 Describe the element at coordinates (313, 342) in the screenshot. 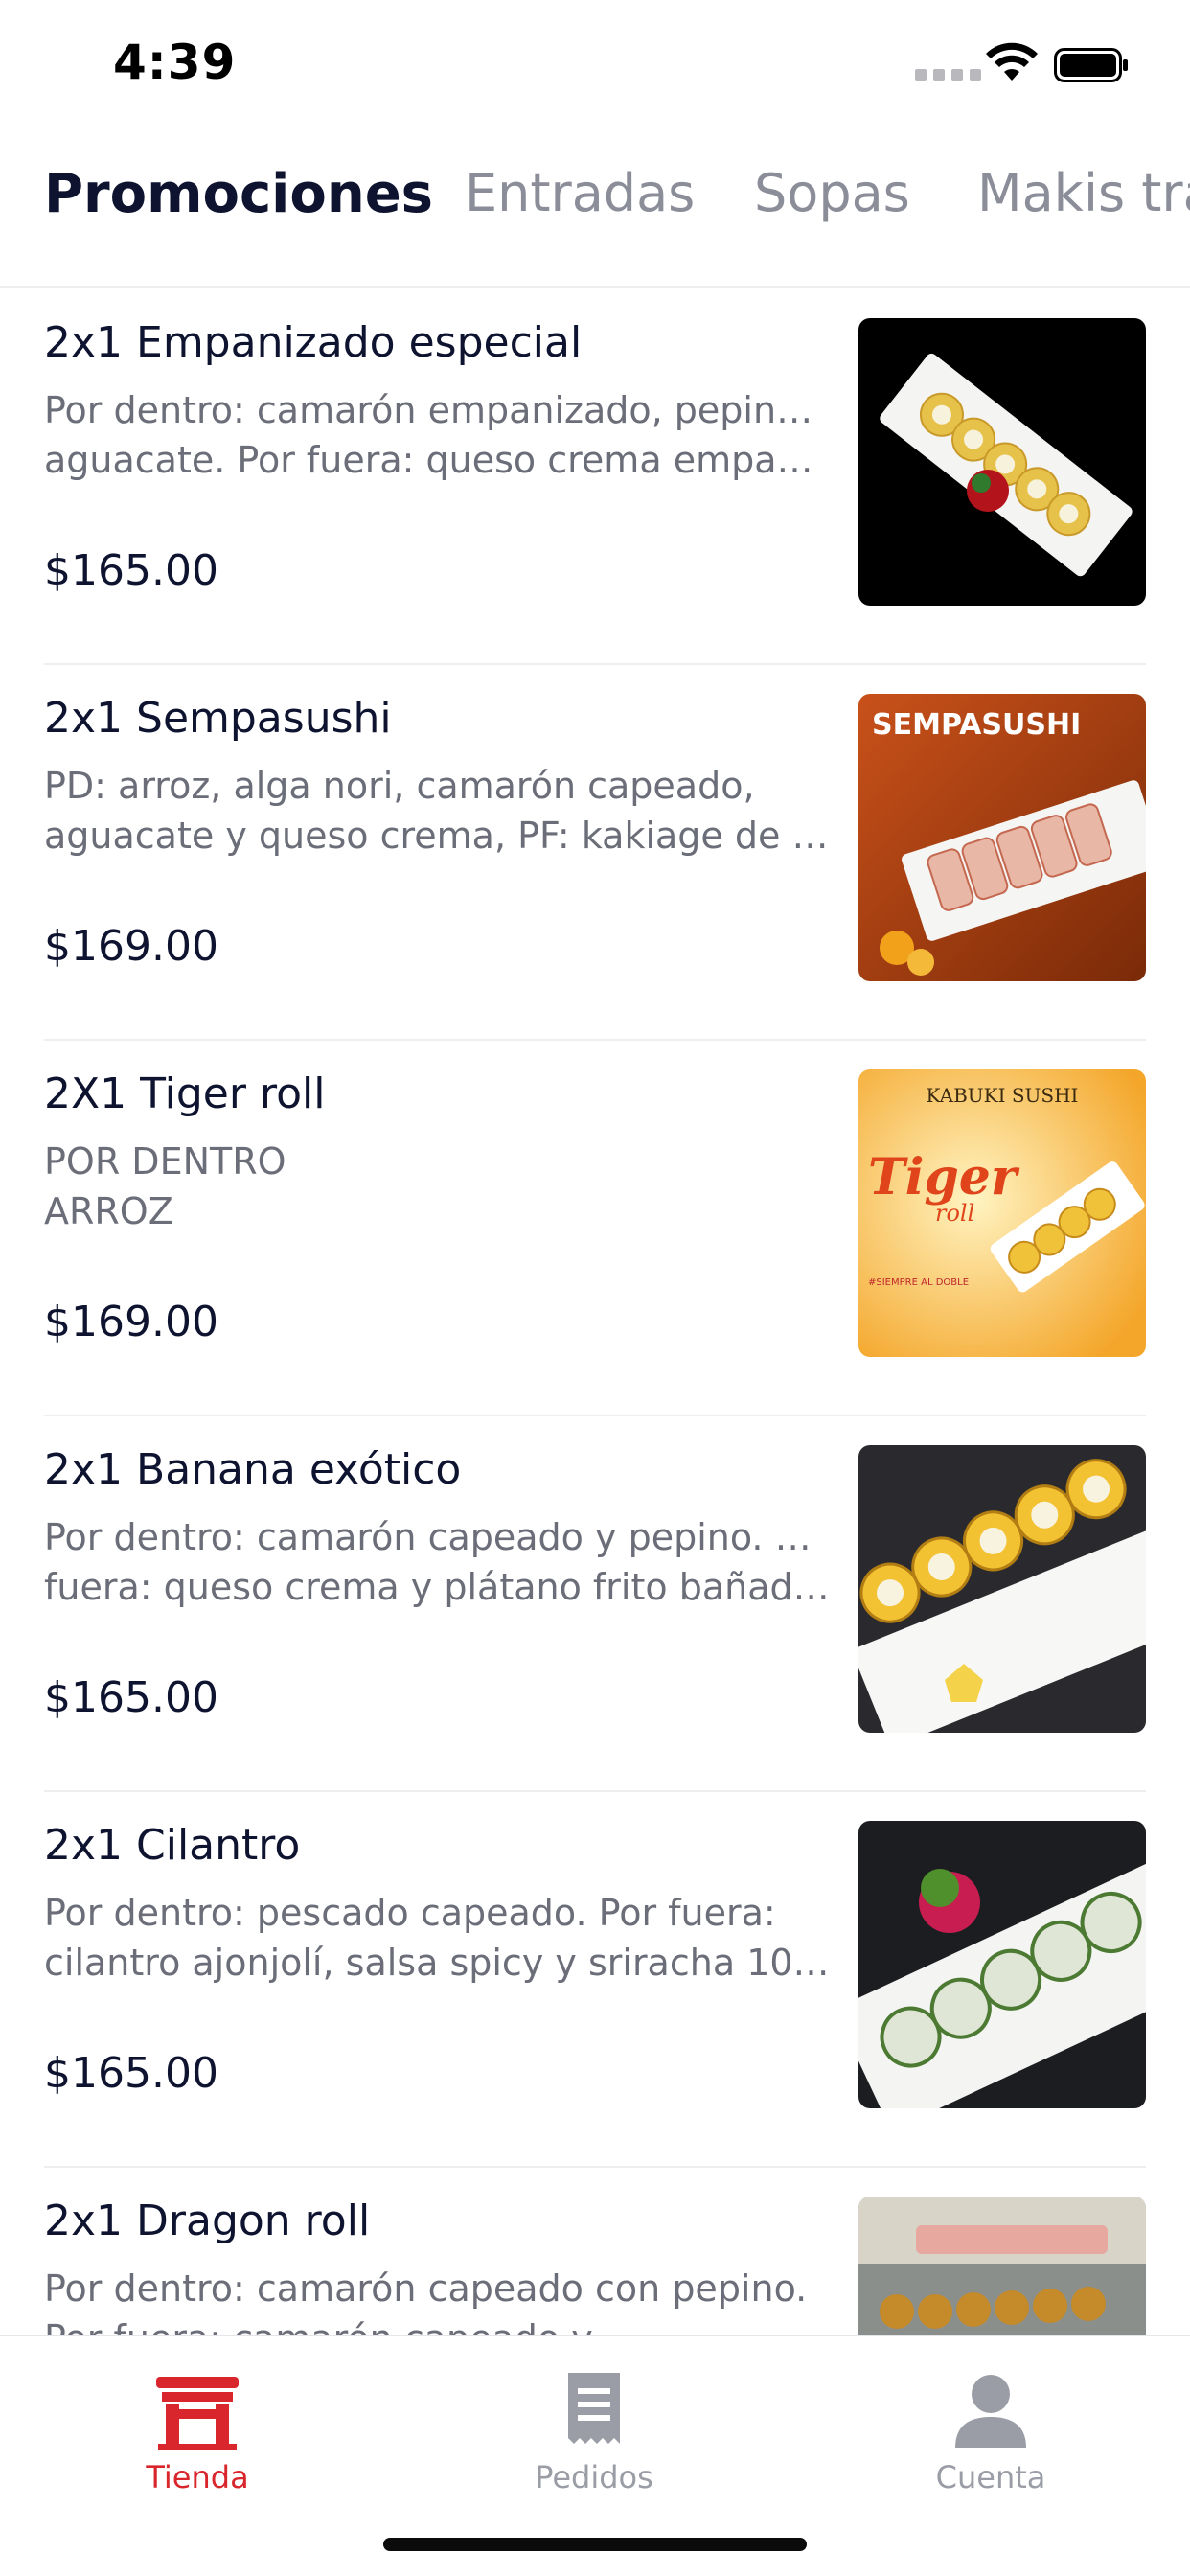

I see `product-title: 2x1 Empanizado especial` at that location.